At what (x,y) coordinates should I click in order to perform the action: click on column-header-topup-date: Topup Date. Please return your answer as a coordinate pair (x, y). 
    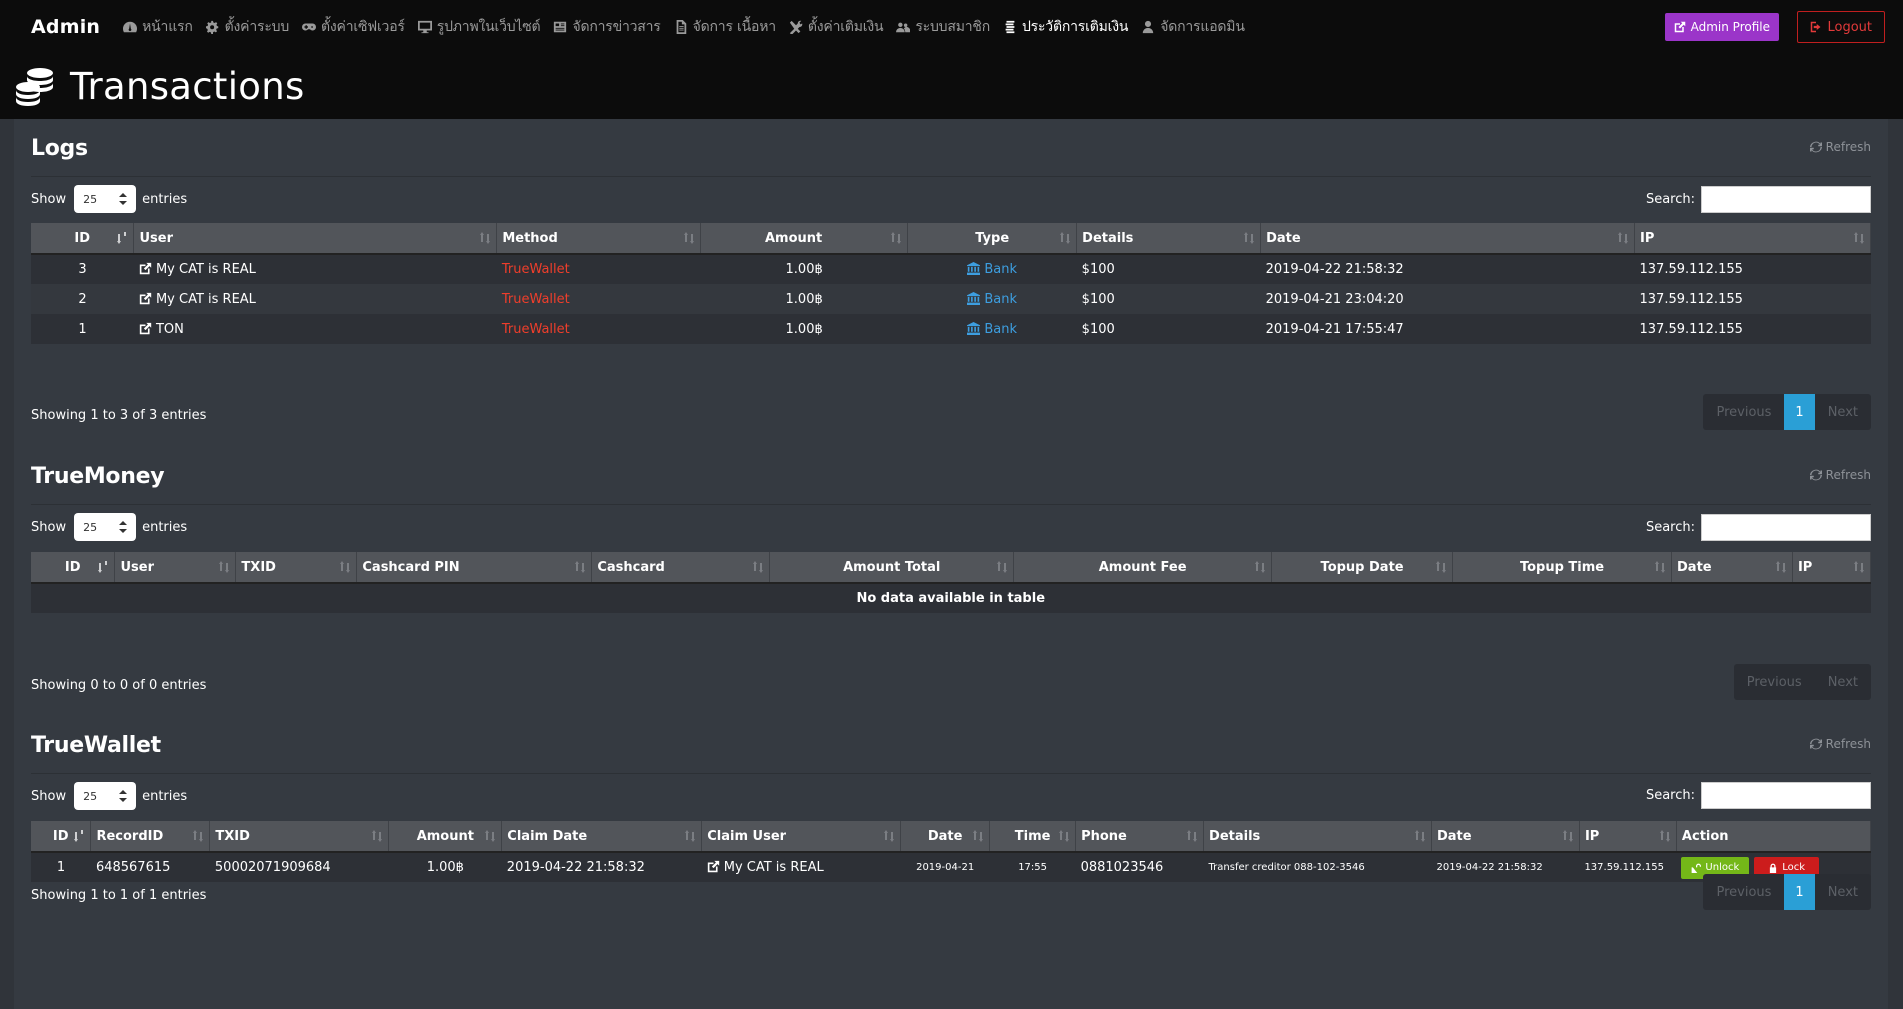
    Looking at the image, I should click on (1362, 568).